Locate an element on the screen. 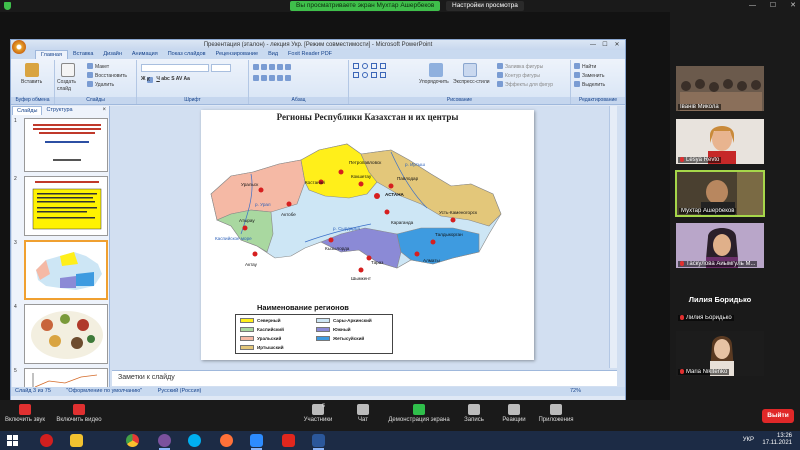 Image resolution: width=800 pixels, height=450 pixels. participant-tile: Maria Nikitenko is located at coordinates (720, 353).